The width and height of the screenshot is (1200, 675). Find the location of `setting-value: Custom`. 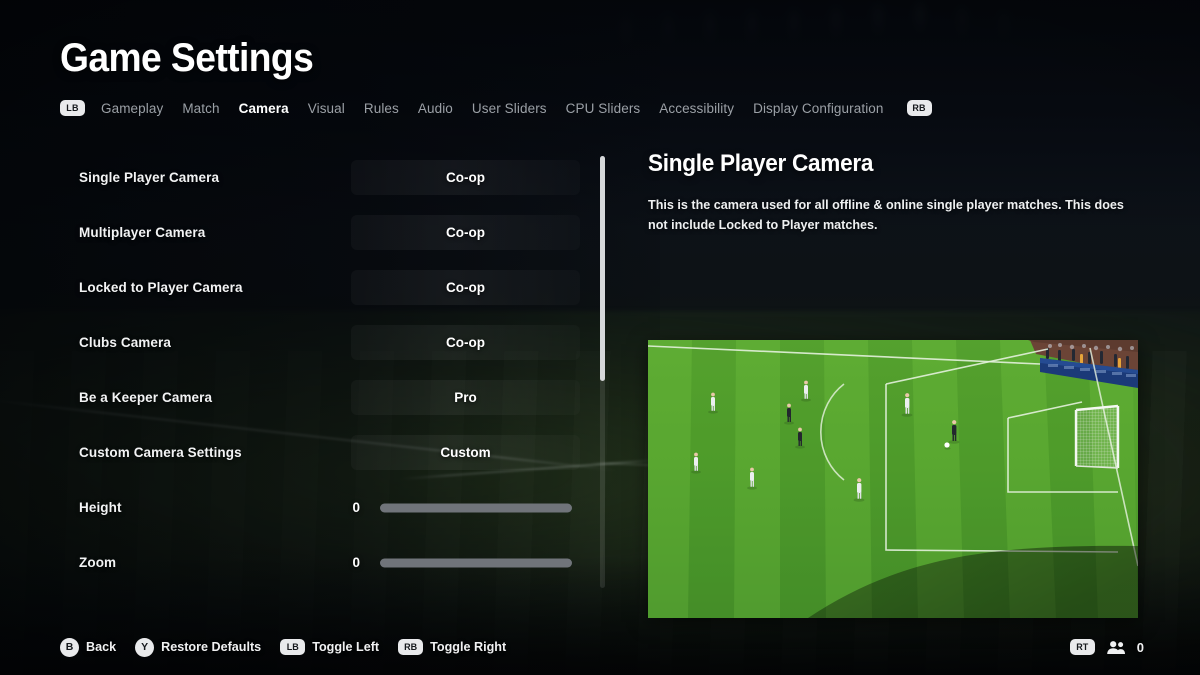

setting-value: Custom is located at coordinates (465, 452).